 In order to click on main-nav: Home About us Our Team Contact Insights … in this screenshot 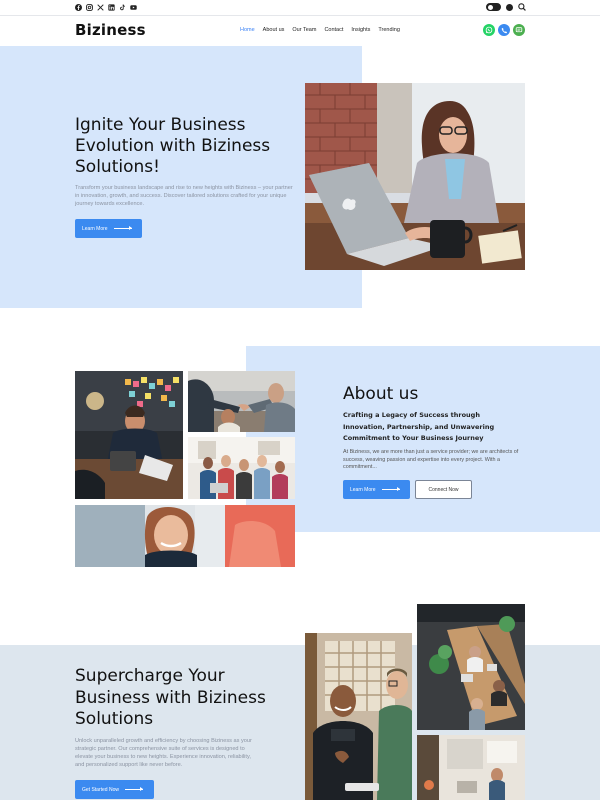, I will do `click(320, 30)`.